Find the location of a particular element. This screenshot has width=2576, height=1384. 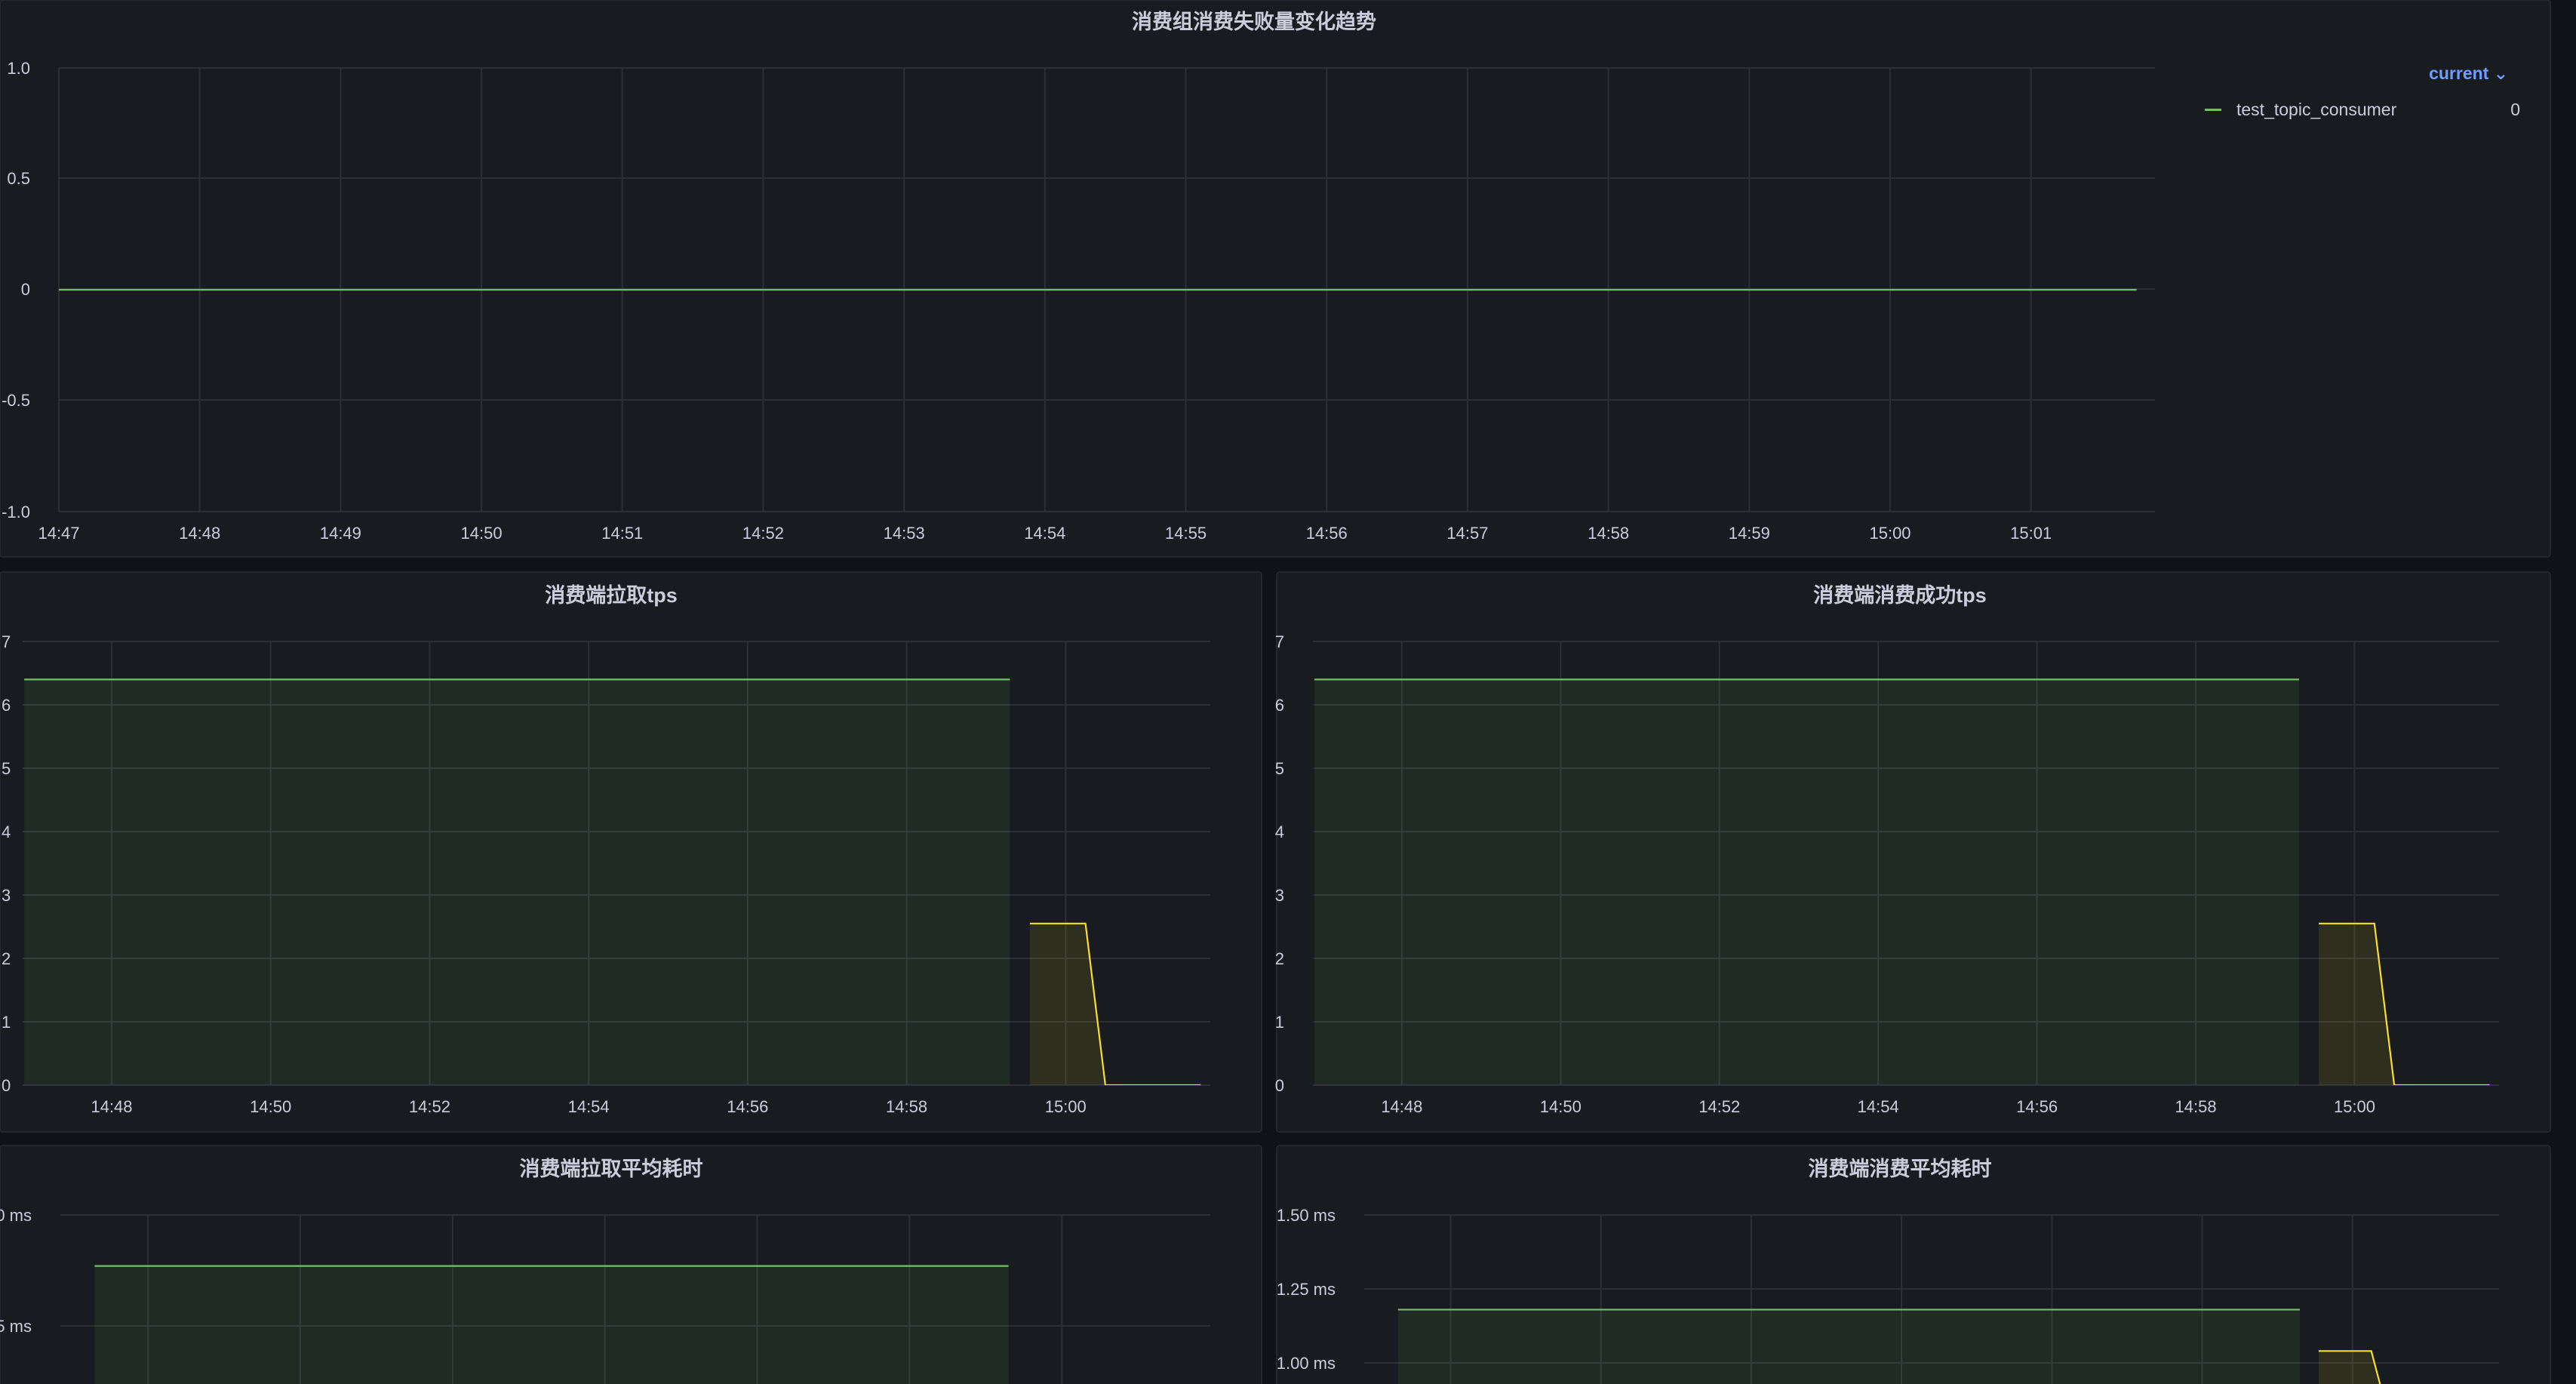

y-tick-label: -1.0 is located at coordinates (16, 512).